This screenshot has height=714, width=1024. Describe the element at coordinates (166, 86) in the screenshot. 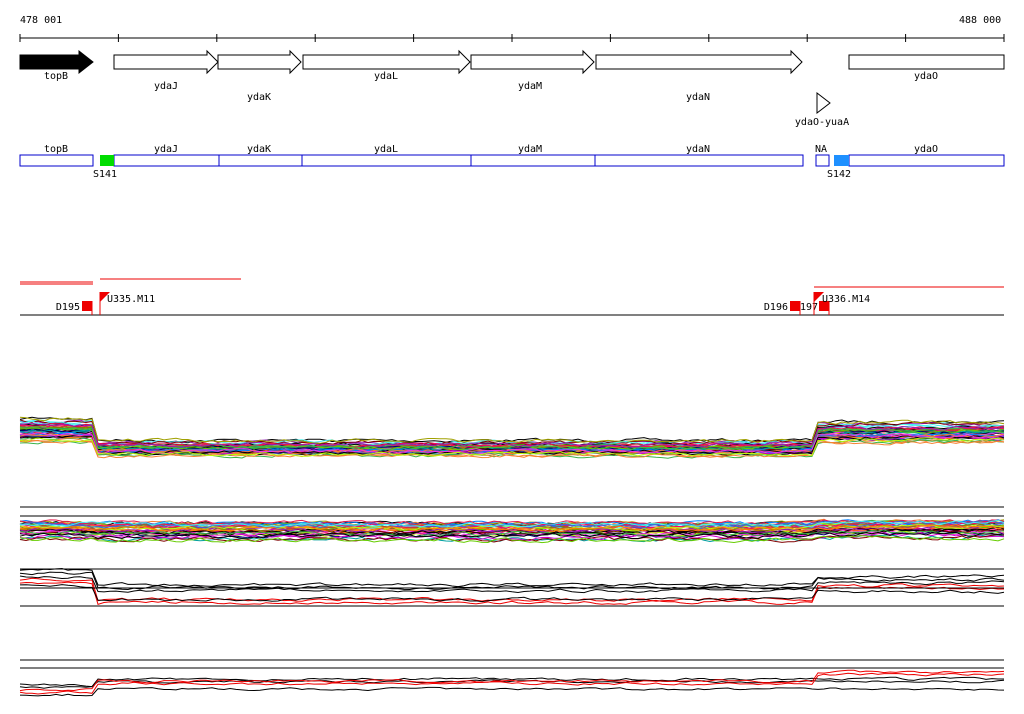

I see `gene-label-ydaJ: ydaJ` at that location.